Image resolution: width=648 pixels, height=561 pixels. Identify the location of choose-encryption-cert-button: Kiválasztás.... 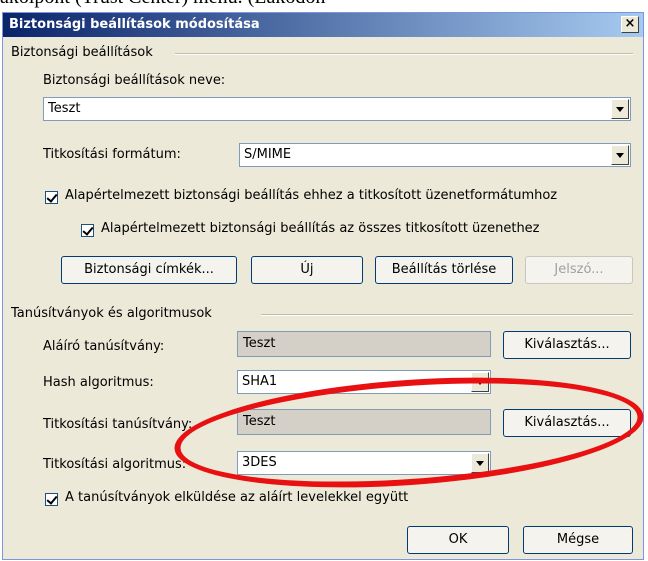
(567, 423).